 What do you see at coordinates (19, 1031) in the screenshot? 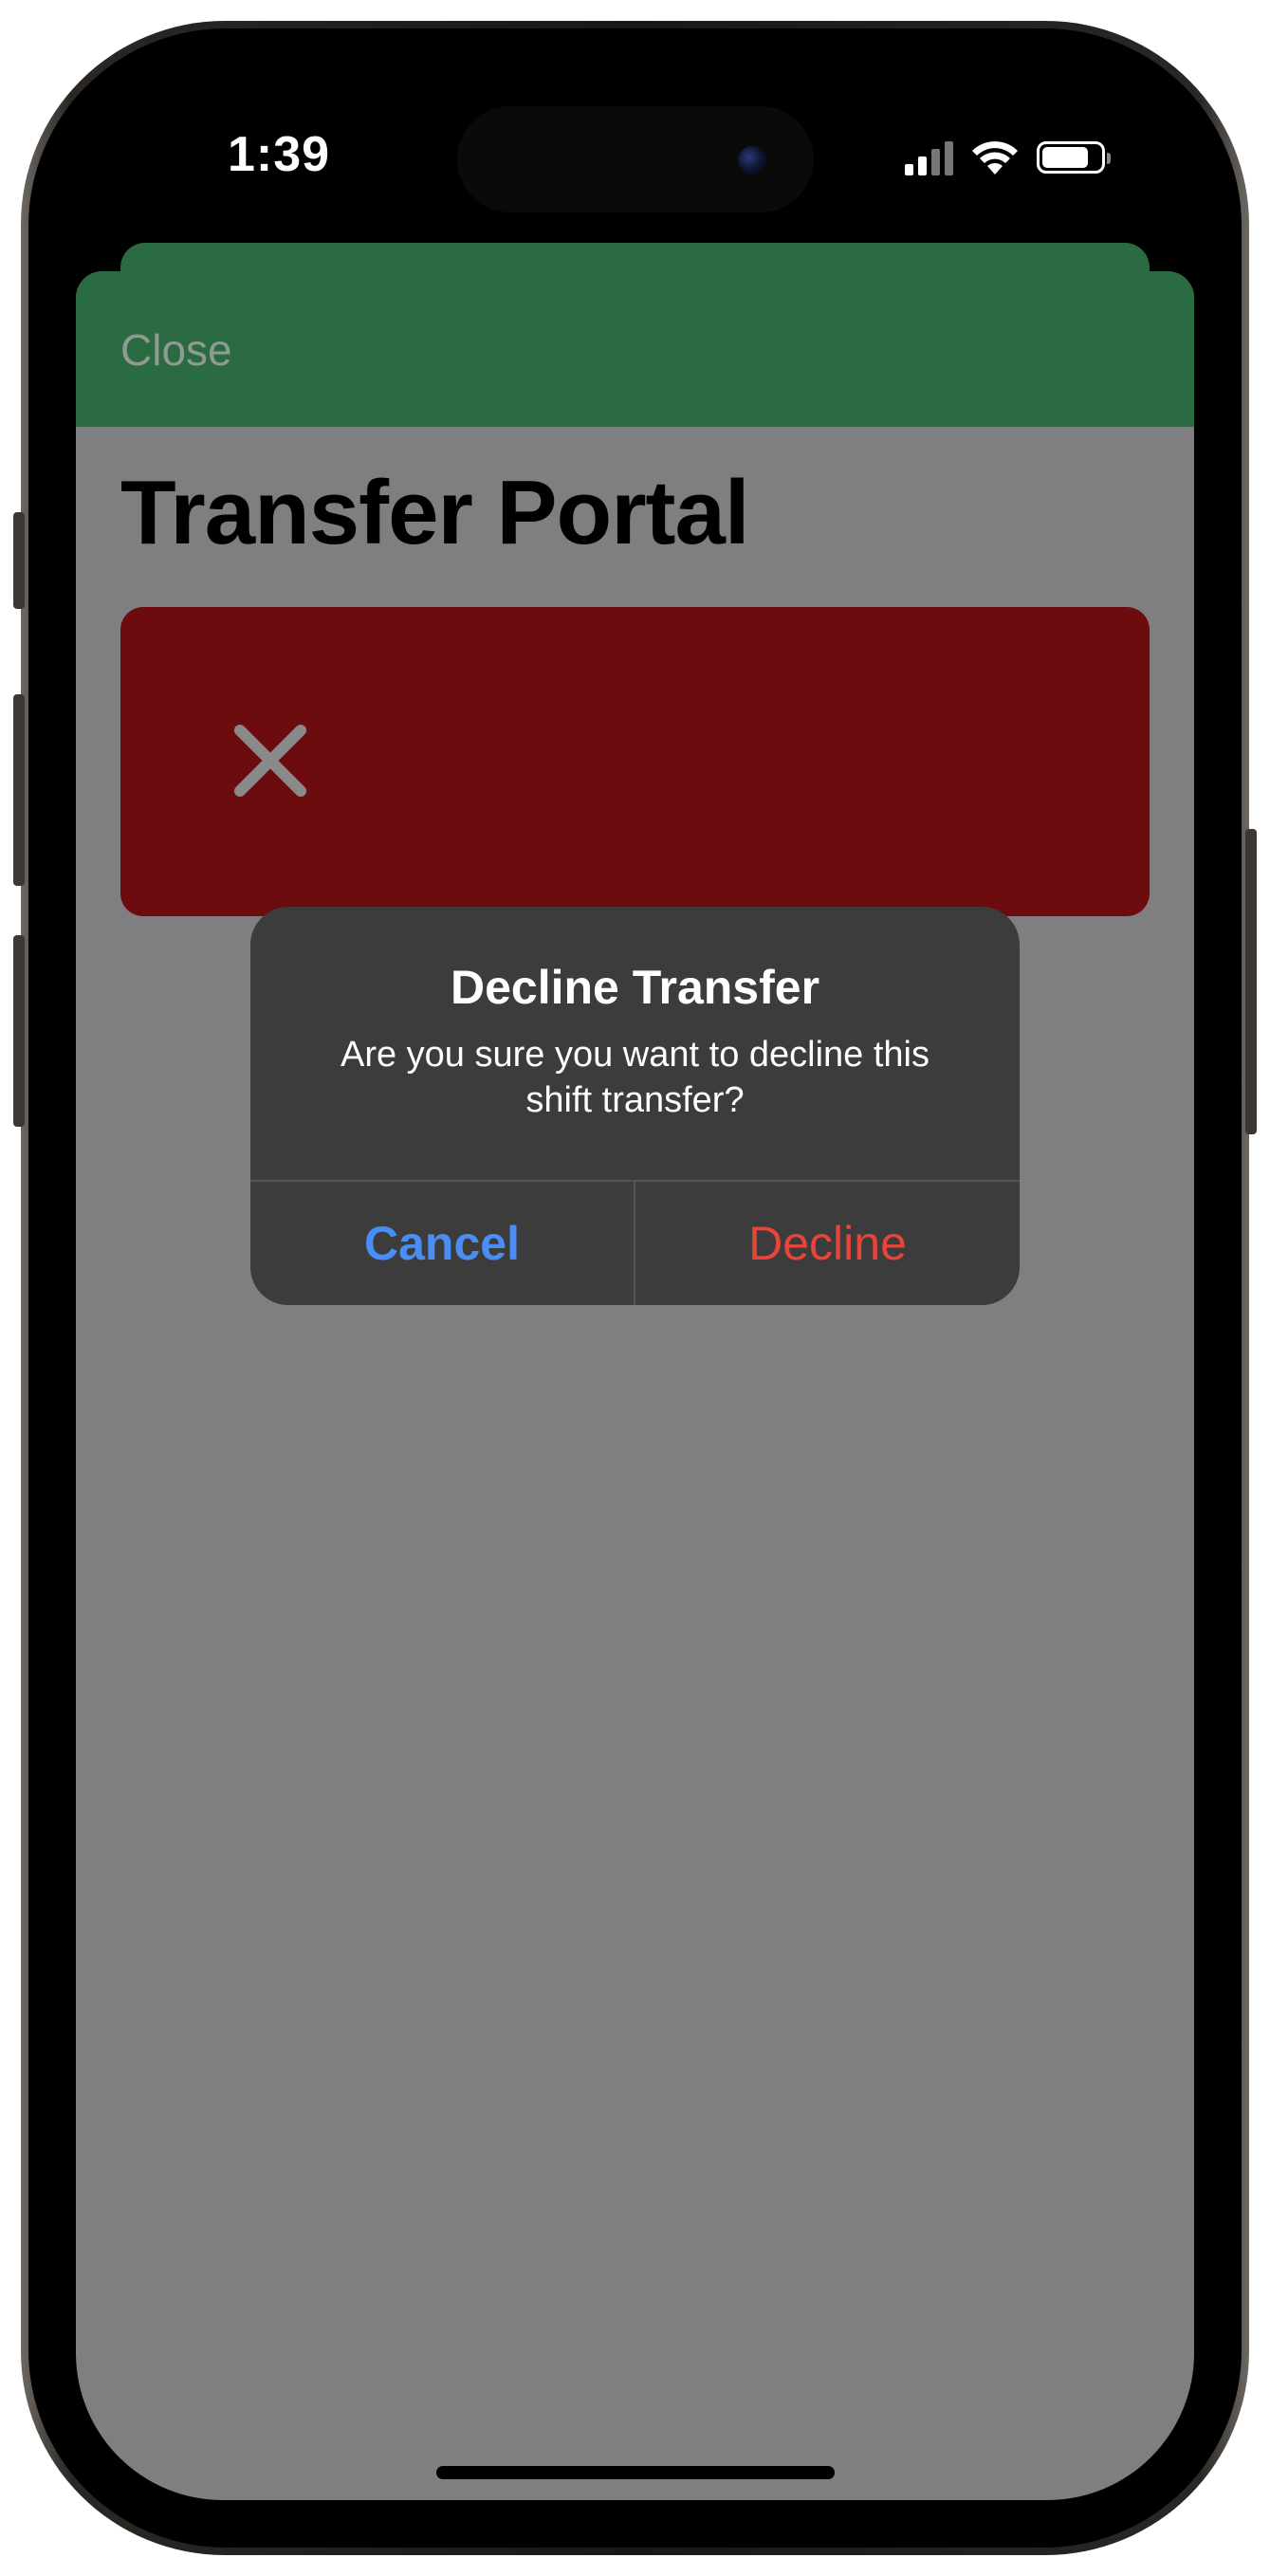
I see `volume-down-button` at bounding box center [19, 1031].